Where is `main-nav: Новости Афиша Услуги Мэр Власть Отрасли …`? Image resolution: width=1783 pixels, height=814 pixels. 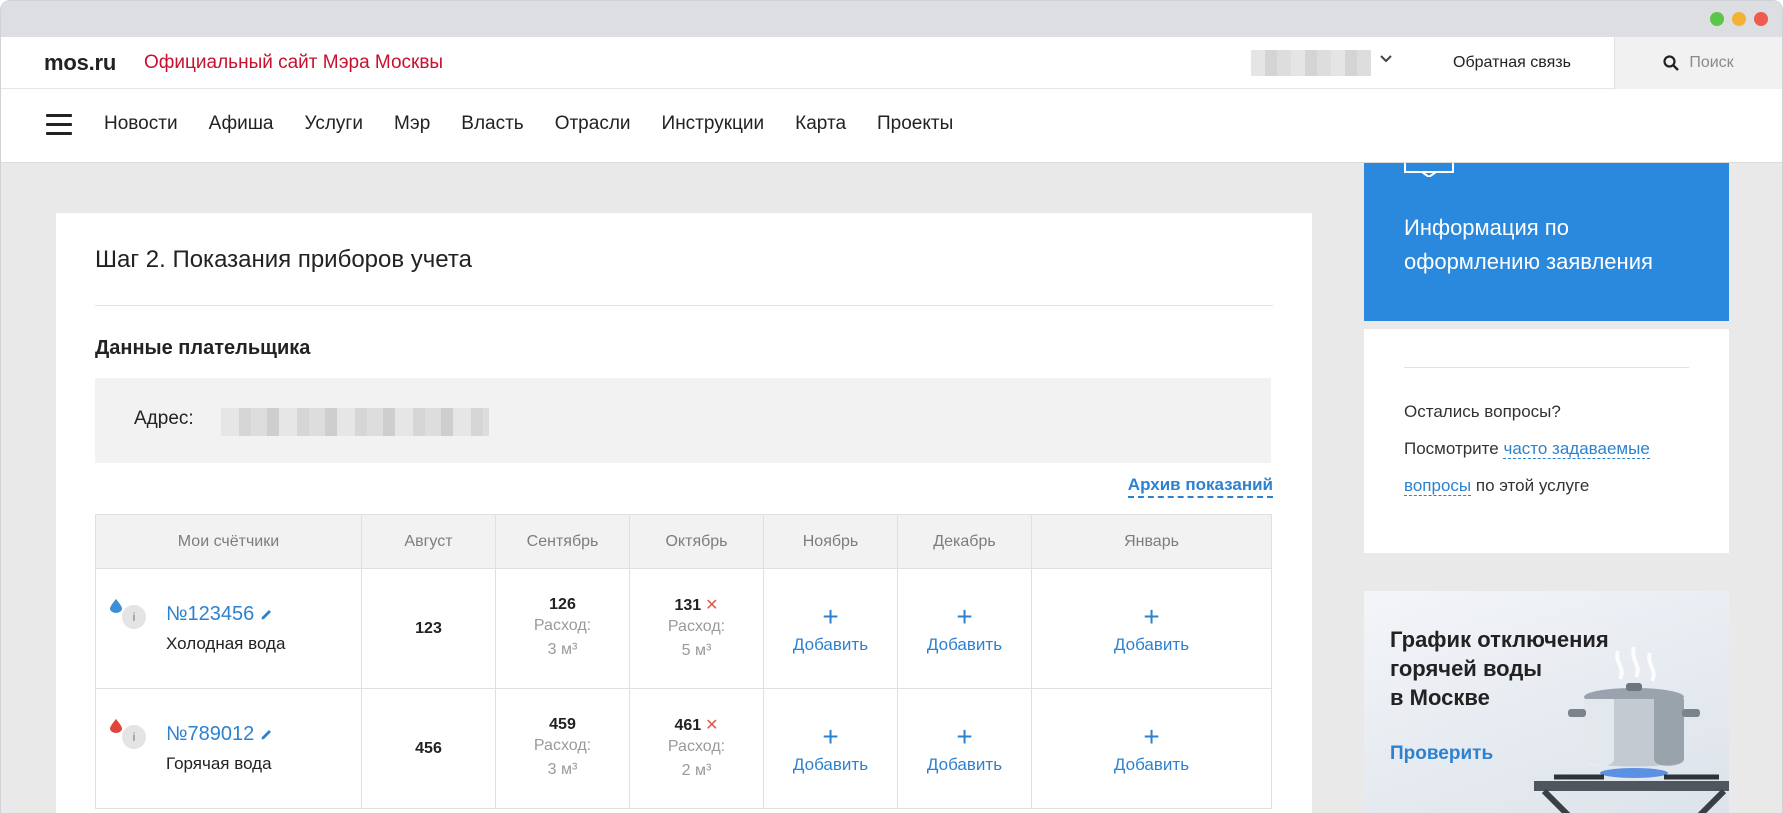
main-nav: Новости Афиша Услуги Мэр Власть Отрасли … is located at coordinates (891, 126).